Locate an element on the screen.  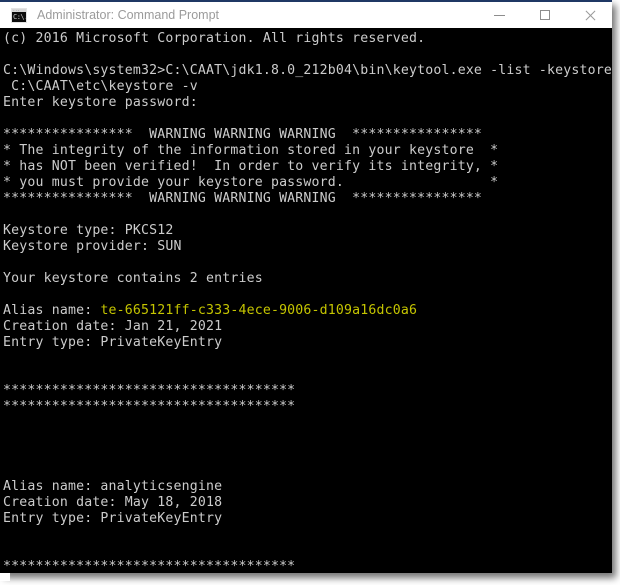
console-line: Enter keystore password: is located at coordinates (100, 102).